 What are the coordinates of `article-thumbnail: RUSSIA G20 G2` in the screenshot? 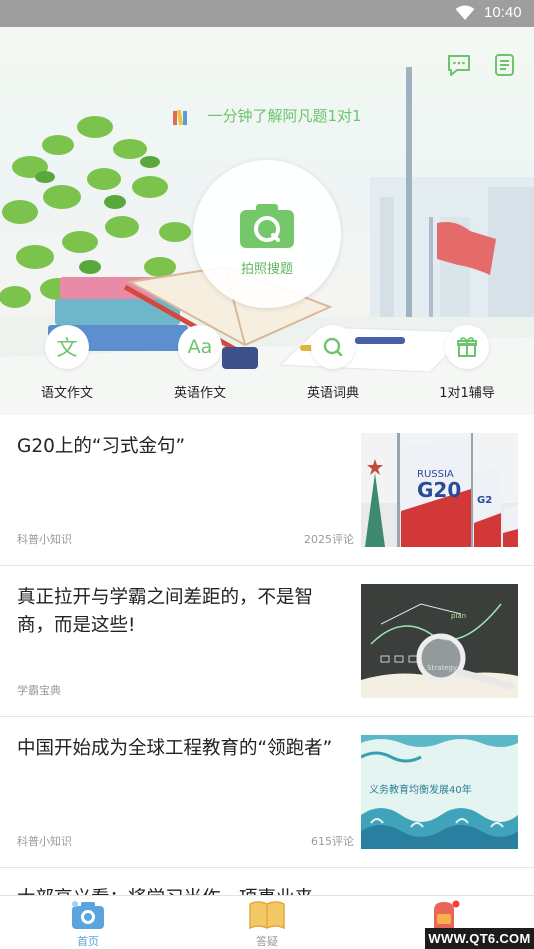 It's located at (439, 490).